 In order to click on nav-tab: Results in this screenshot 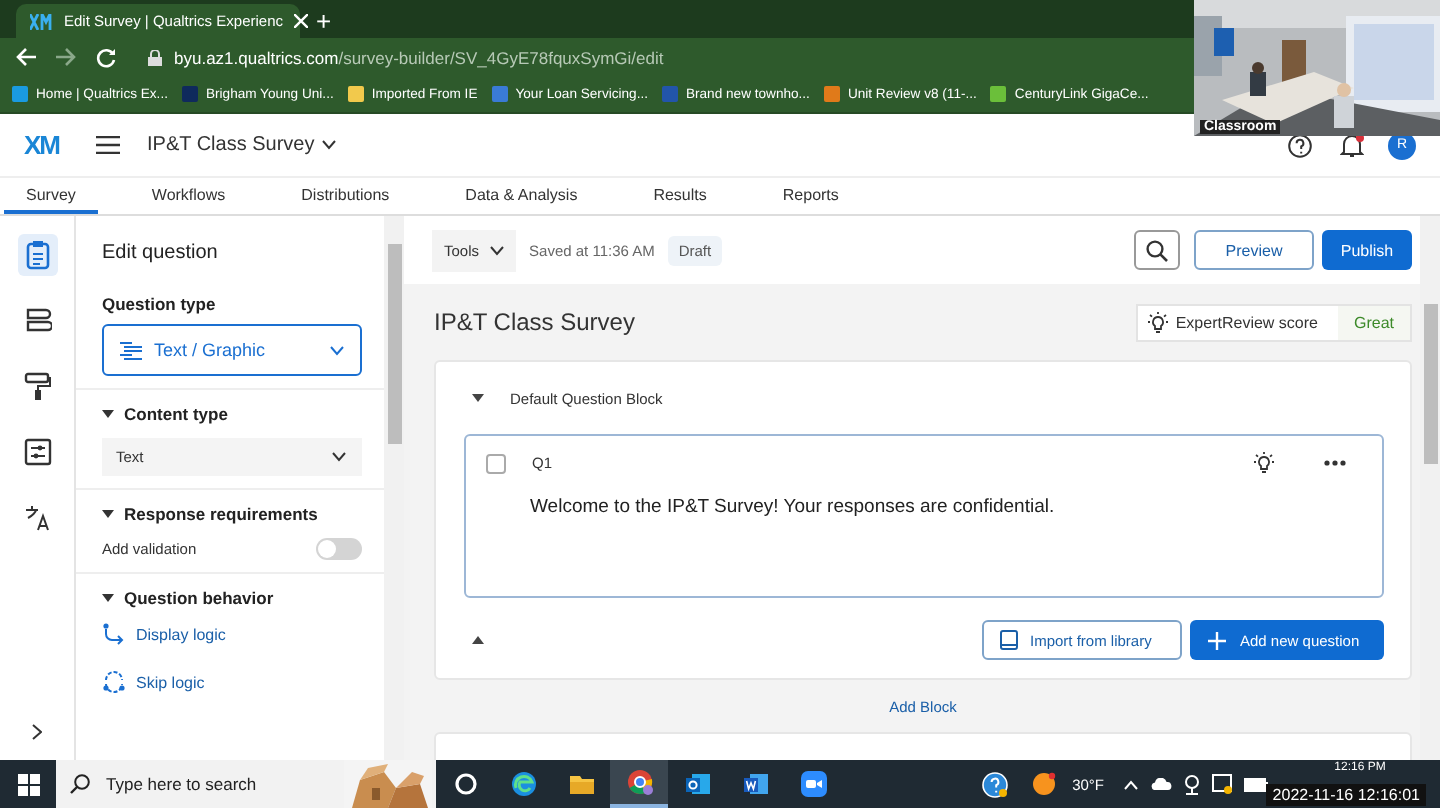, I will do `click(680, 196)`.